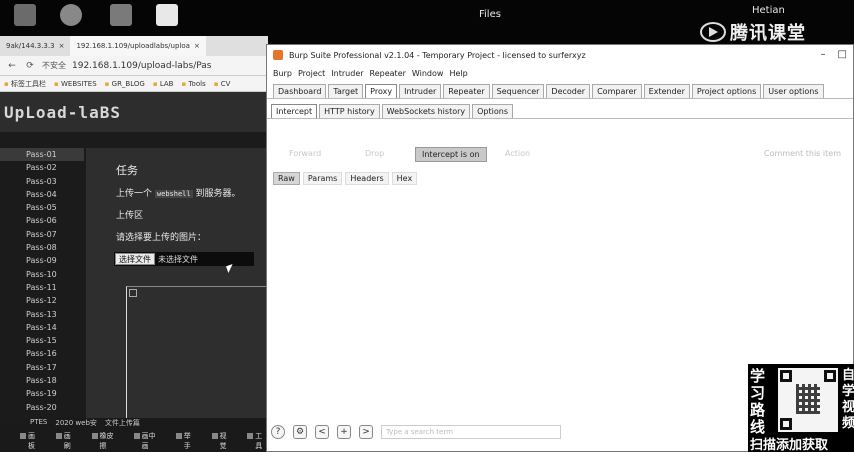  What do you see at coordinates (42, 327) in the screenshot?
I see `sidebar-item-pass: Pass-14` at bounding box center [42, 327].